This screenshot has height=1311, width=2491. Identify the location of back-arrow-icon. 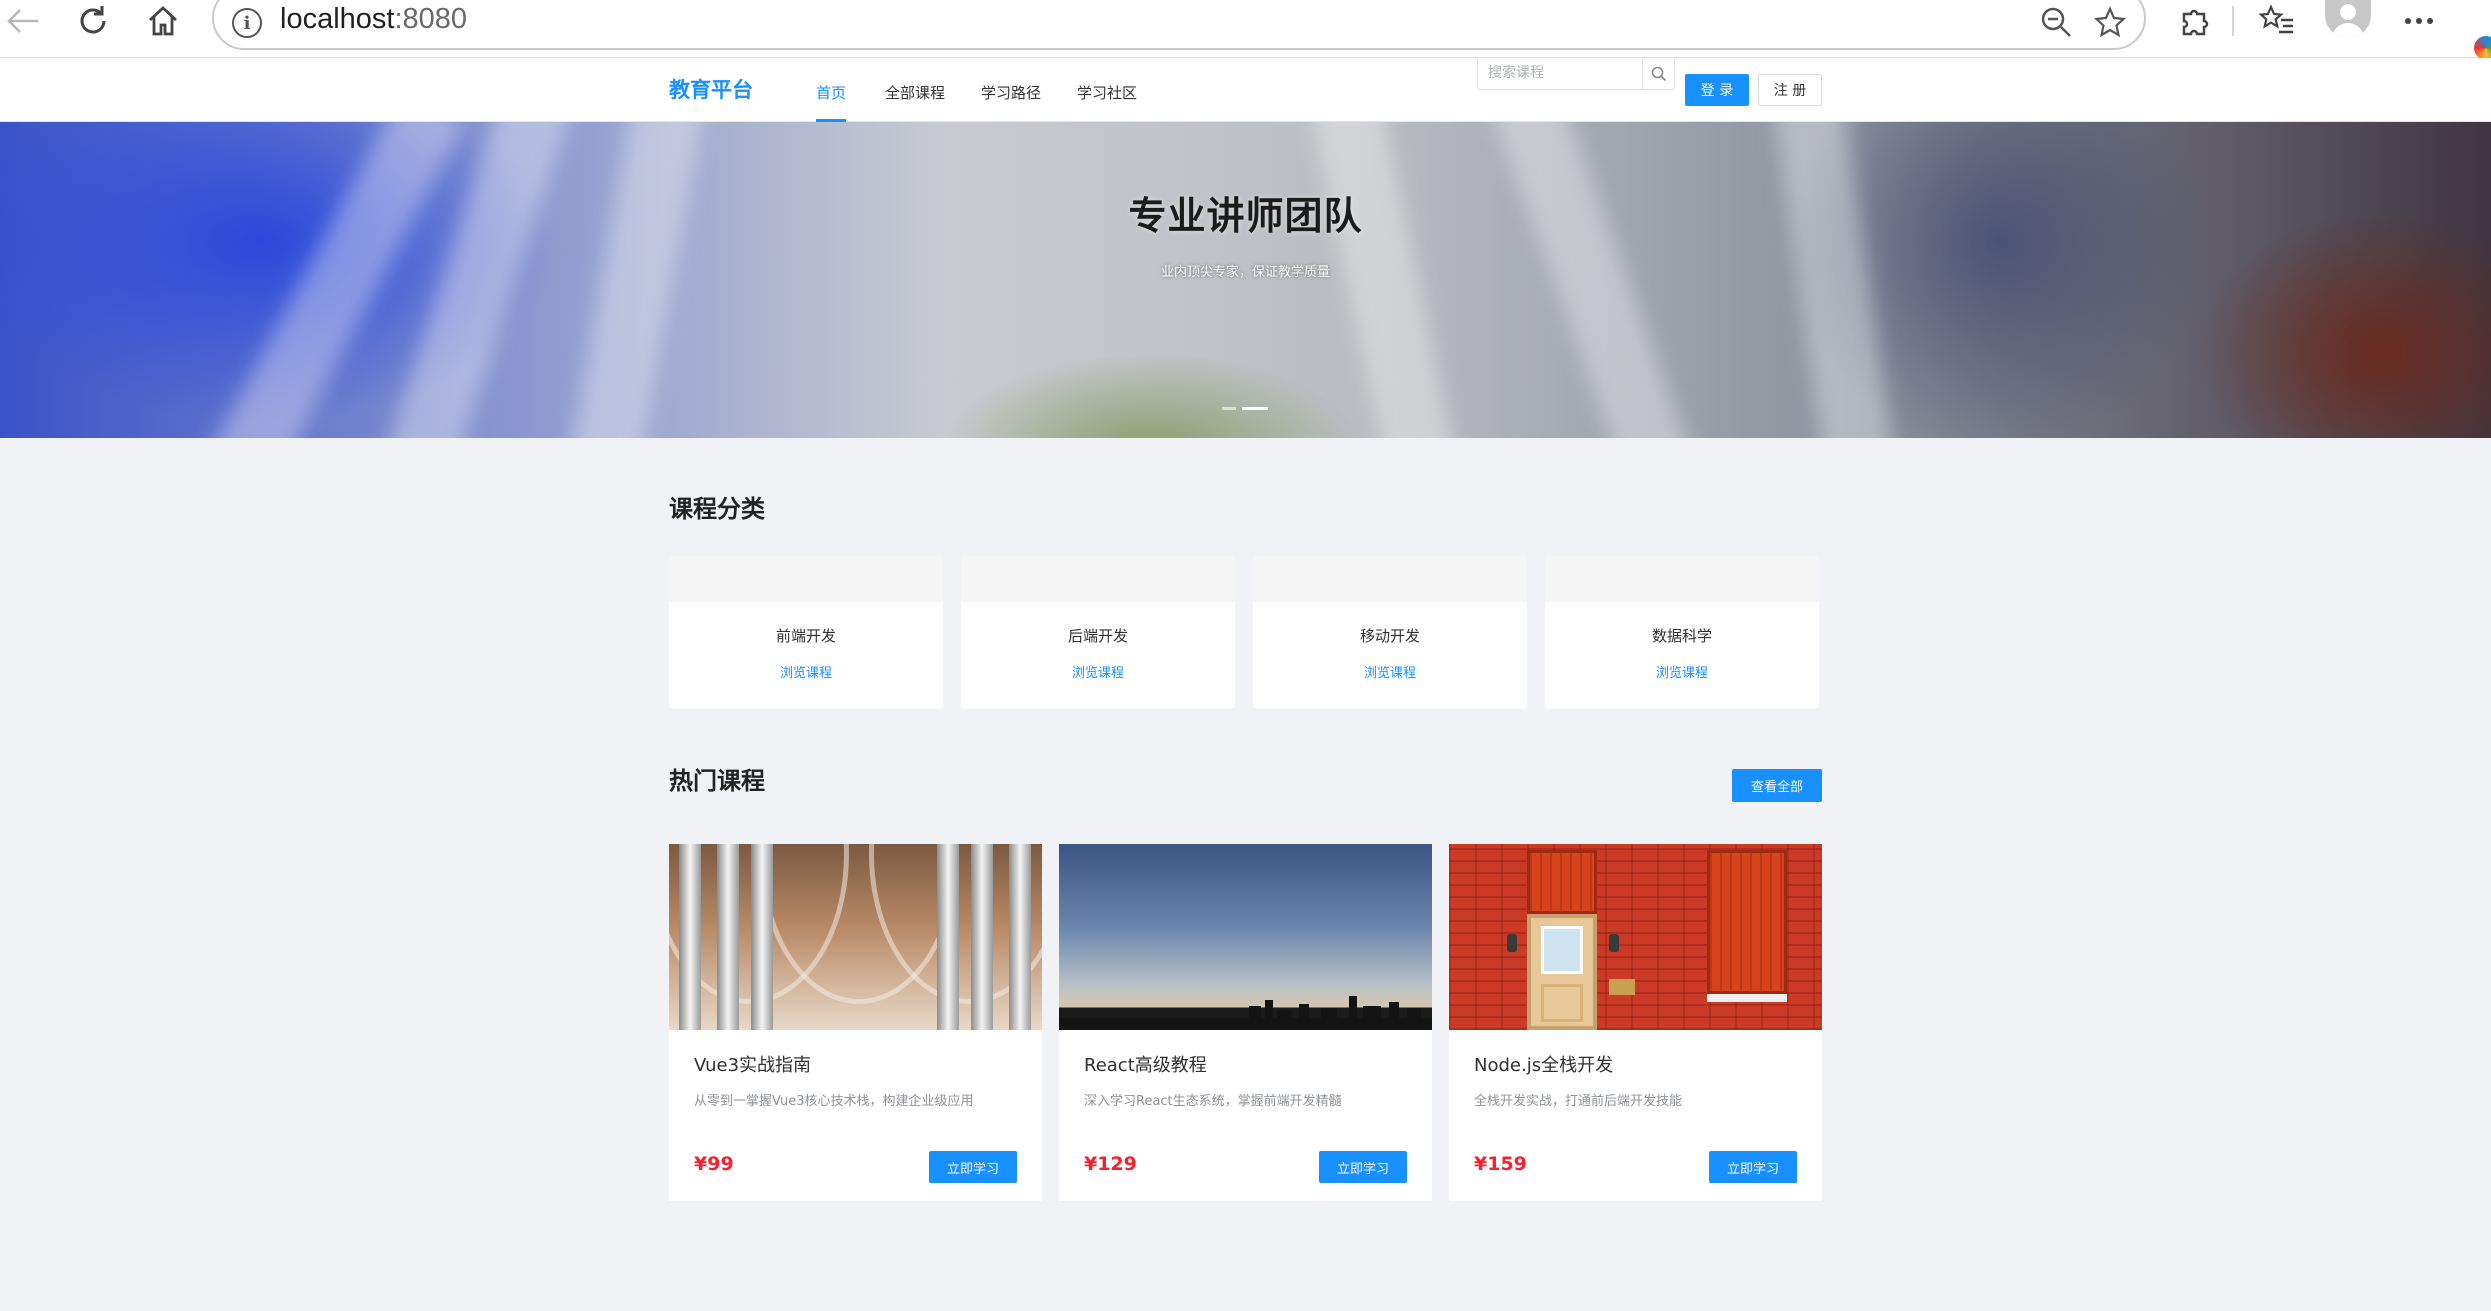
(23, 21).